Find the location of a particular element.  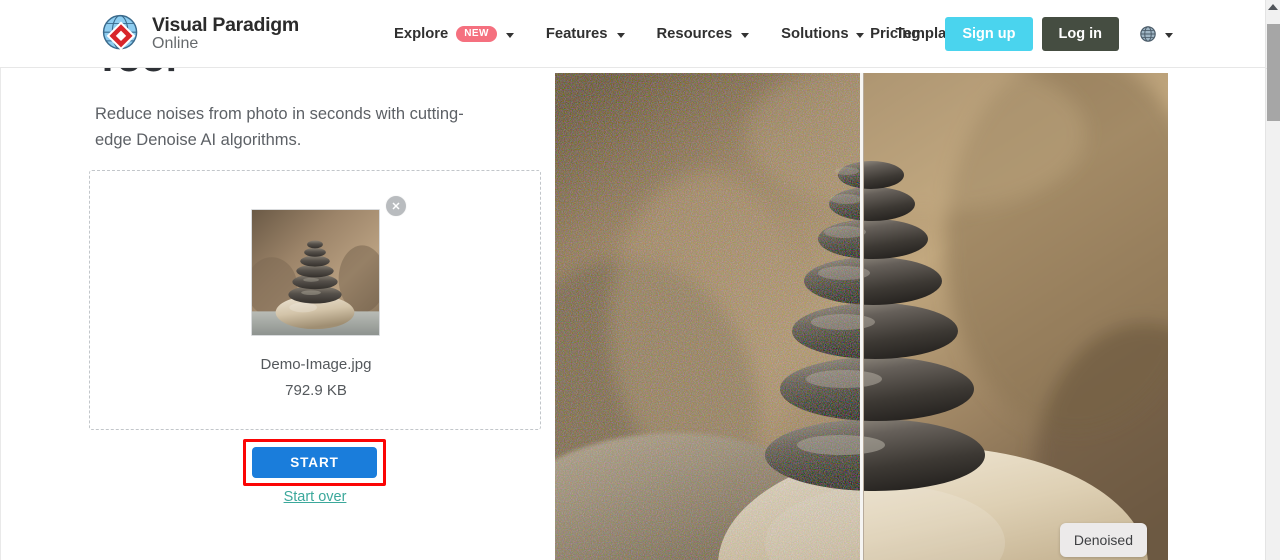

nav-item-features: Features is located at coordinates (585, 34).